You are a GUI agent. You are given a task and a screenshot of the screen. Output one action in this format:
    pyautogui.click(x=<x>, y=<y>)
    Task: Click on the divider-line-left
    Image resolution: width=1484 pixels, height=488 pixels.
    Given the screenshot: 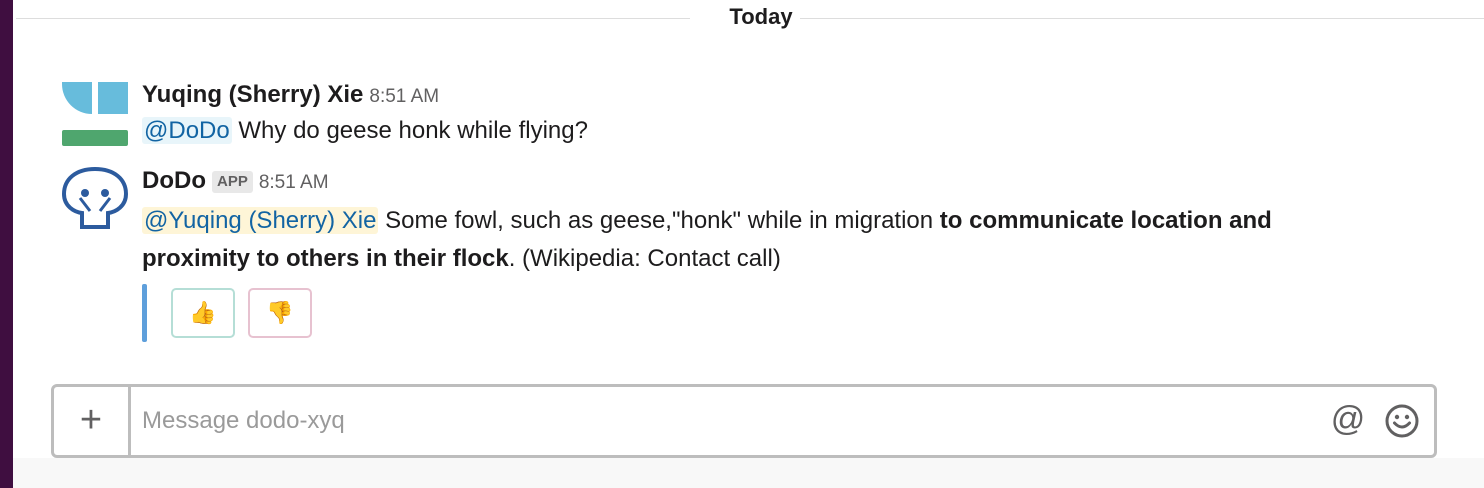 What is the action you would take?
    pyautogui.click(x=353, y=18)
    